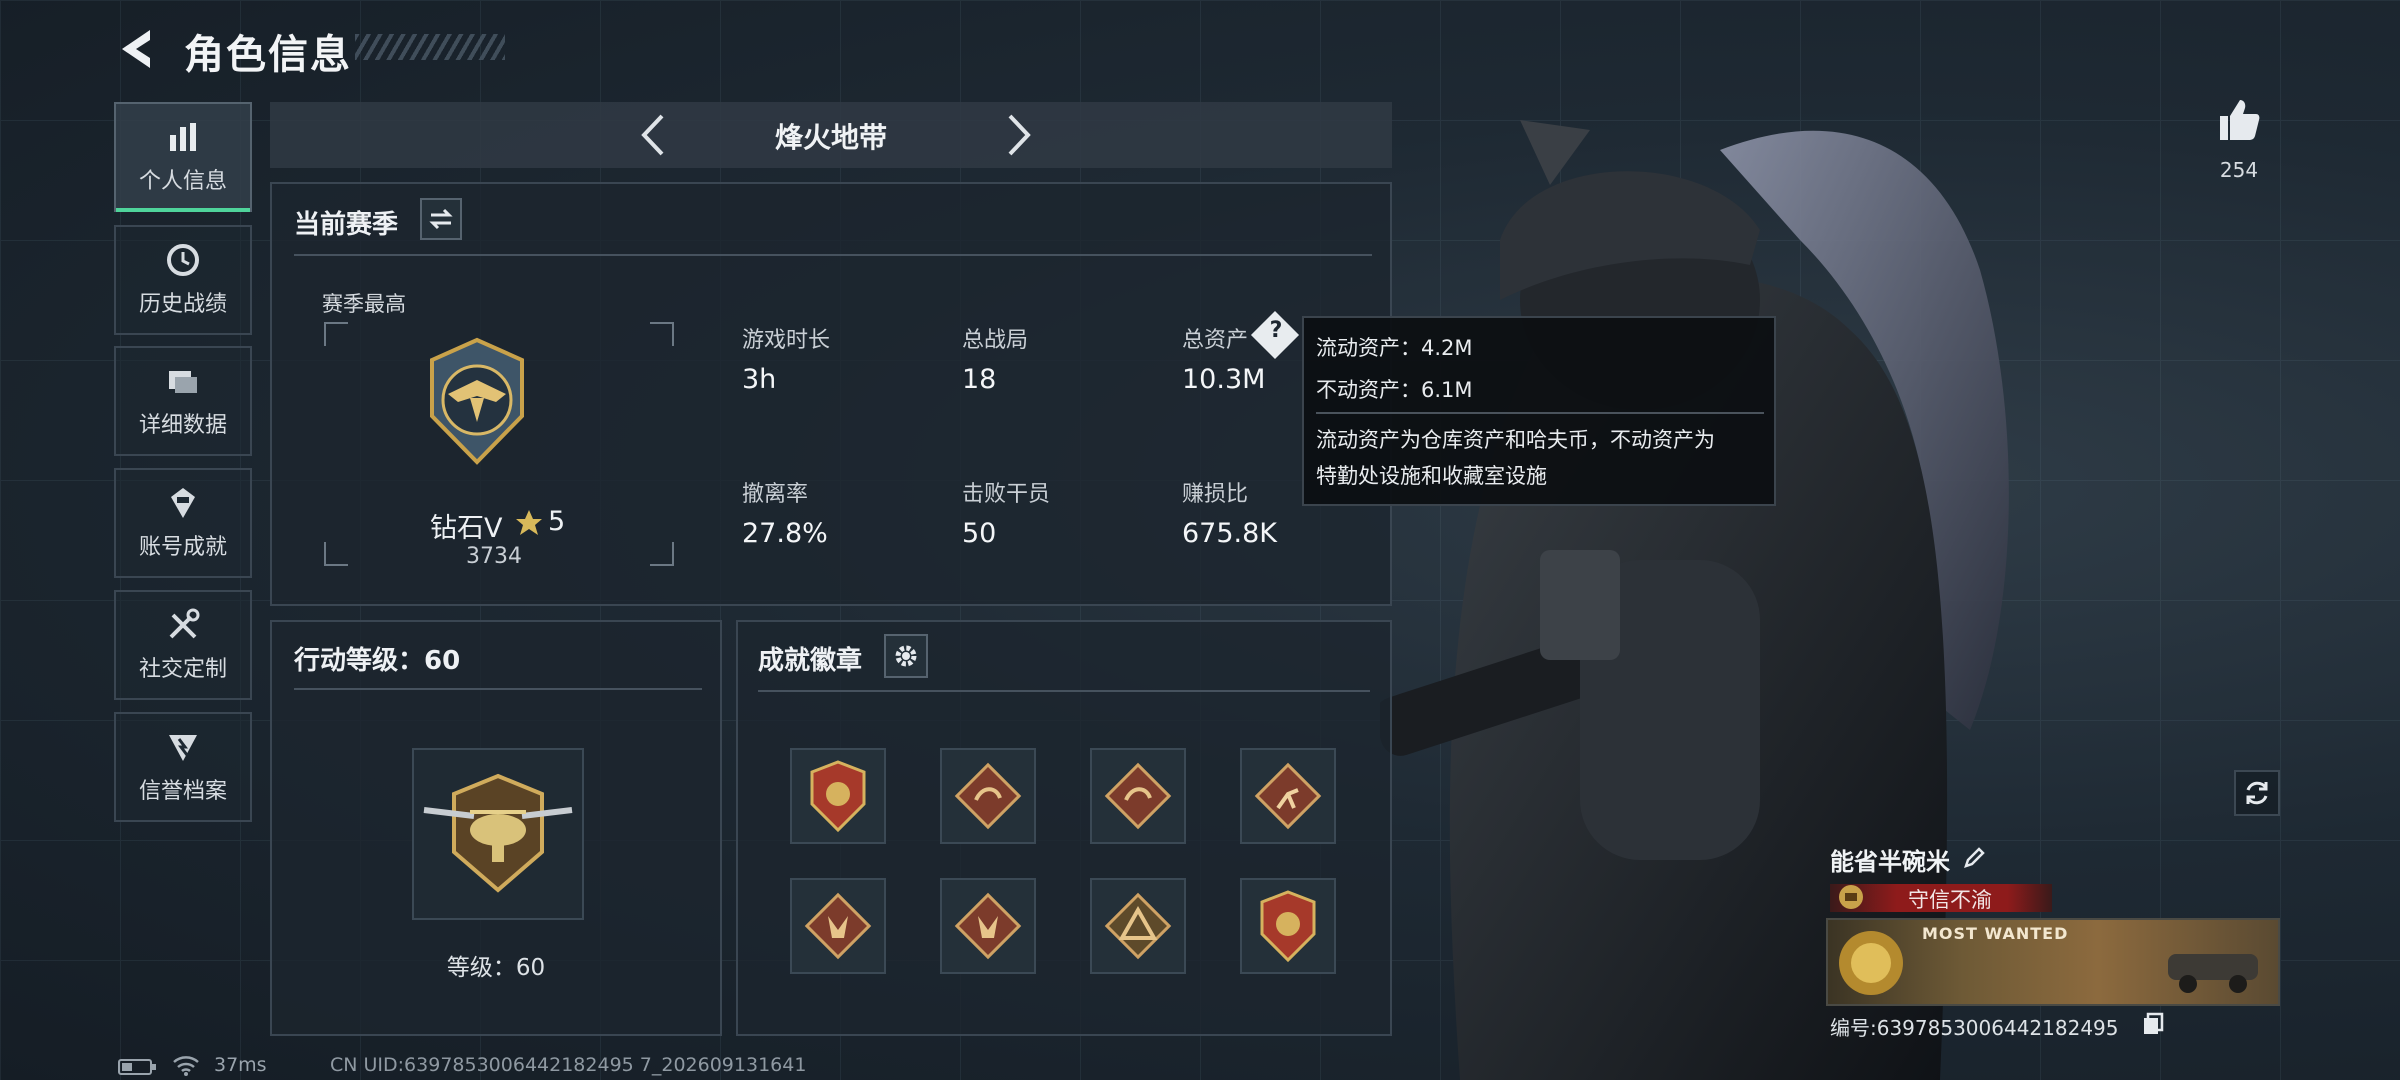  I want to click on rank-points: 3734, so click(494, 556).